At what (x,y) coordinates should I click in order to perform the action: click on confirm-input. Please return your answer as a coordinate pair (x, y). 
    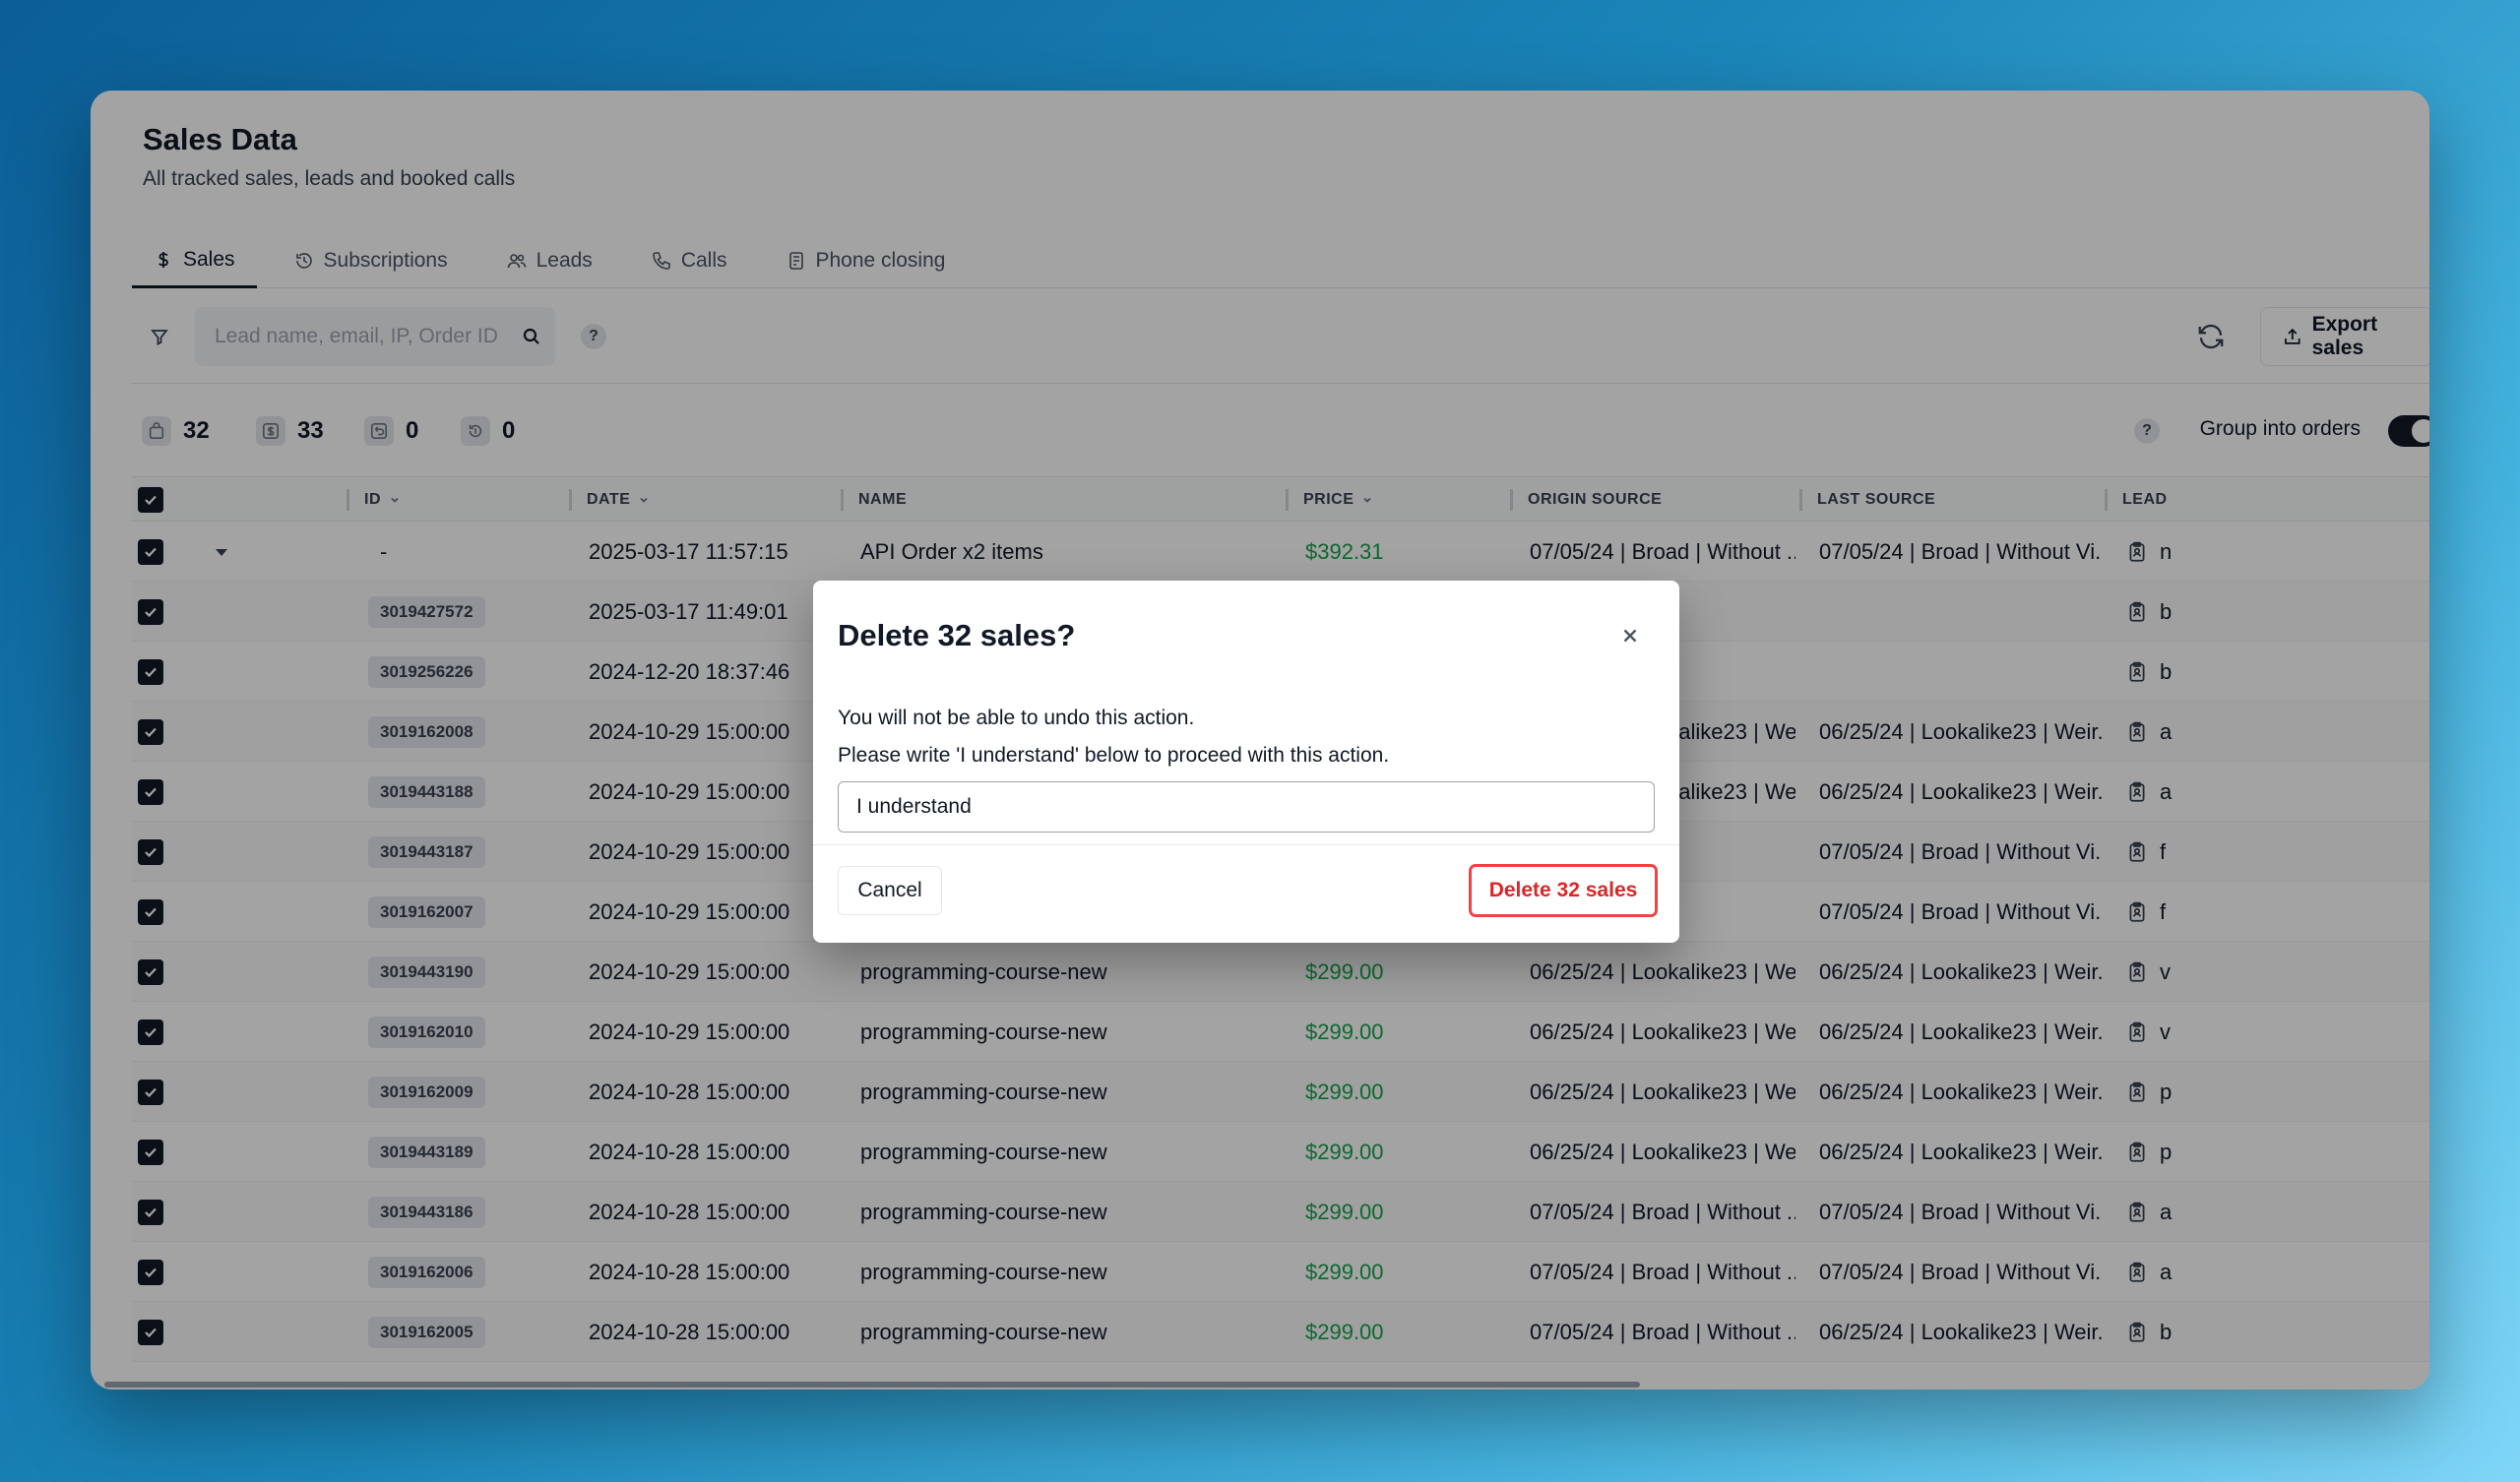
    Looking at the image, I should click on (1246, 807).